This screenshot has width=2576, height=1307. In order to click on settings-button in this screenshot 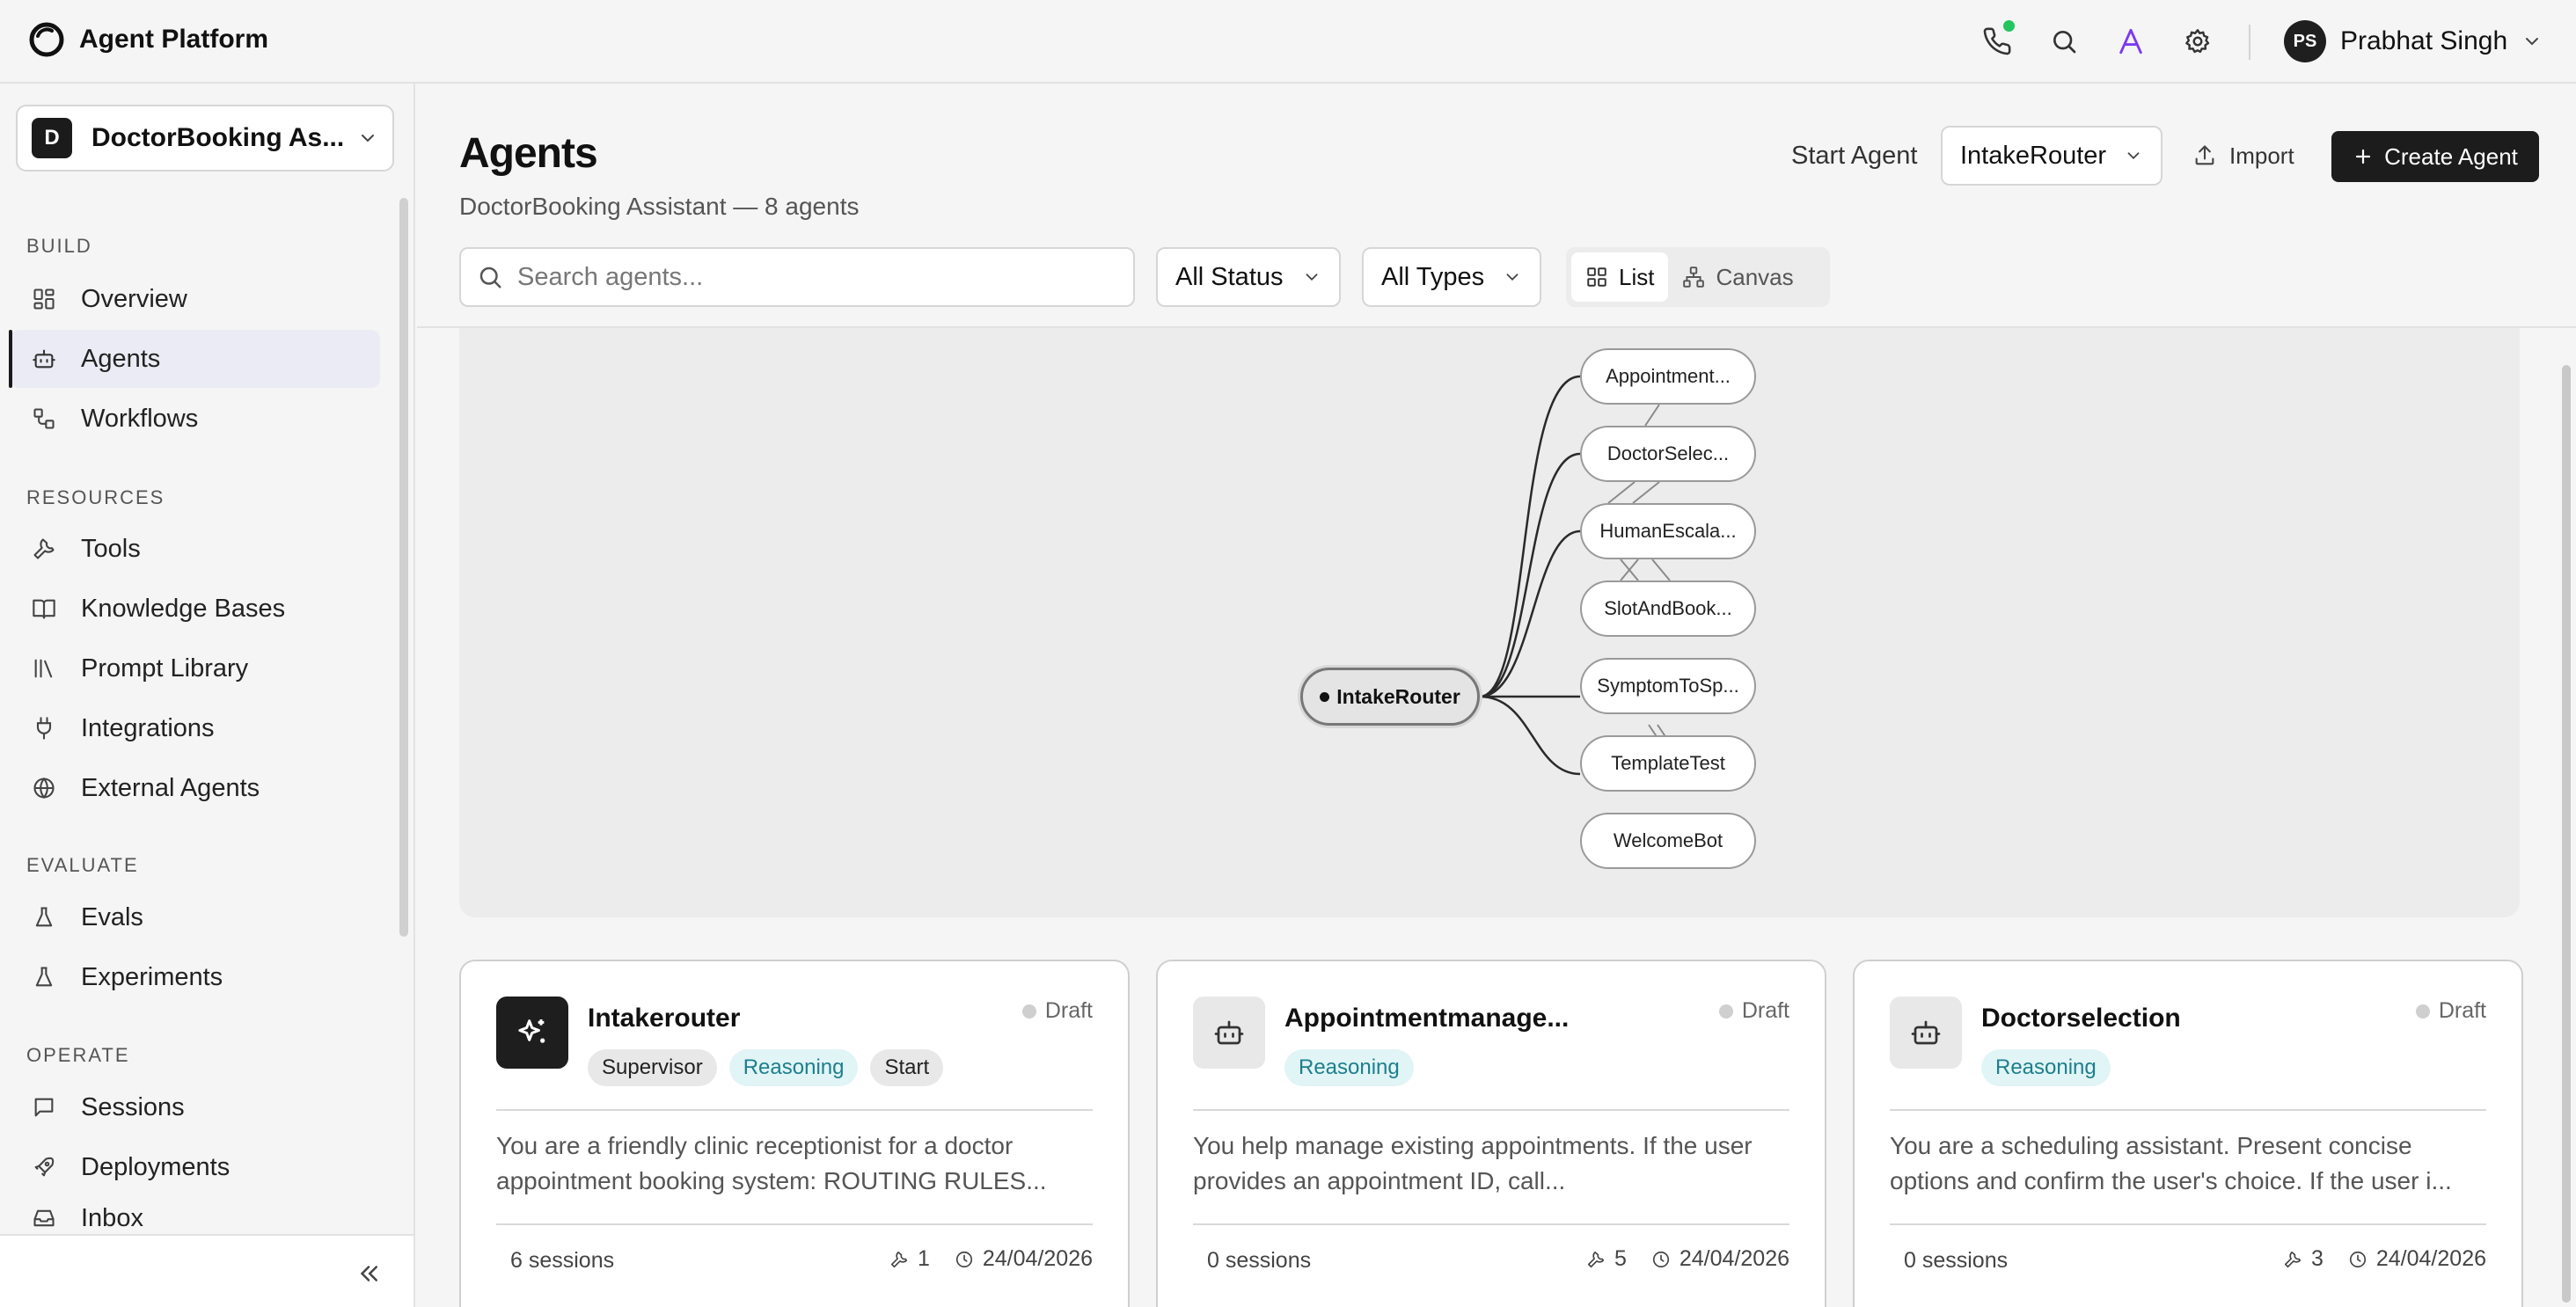, I will do `click(2197, 42)`.